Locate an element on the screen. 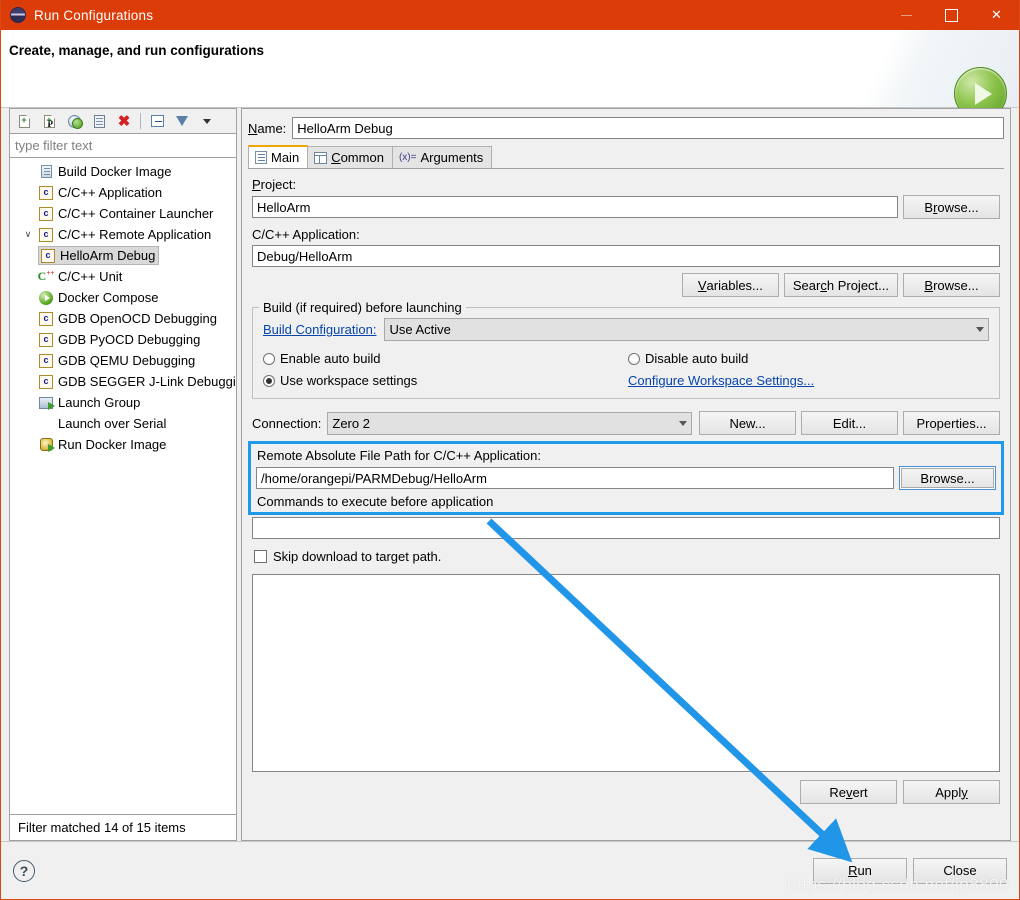  tab-label: Common is located at coordinates (357, 157).